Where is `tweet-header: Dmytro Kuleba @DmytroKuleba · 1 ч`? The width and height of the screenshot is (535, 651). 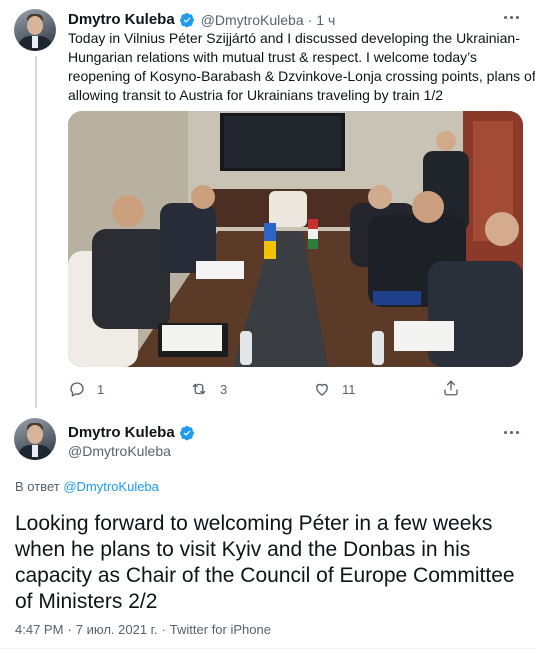 tweet-header: Dmytro Kuleba @DmytroKuleba · 1 ч is located at coordinates (201, 19).